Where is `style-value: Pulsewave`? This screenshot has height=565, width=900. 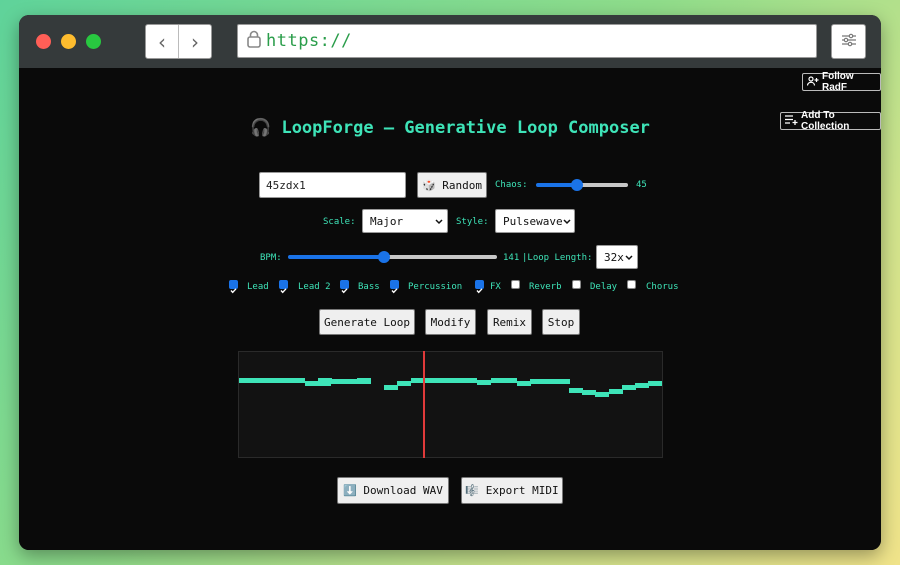
style-value: Pulsewave is located at coordinates (533, 221).